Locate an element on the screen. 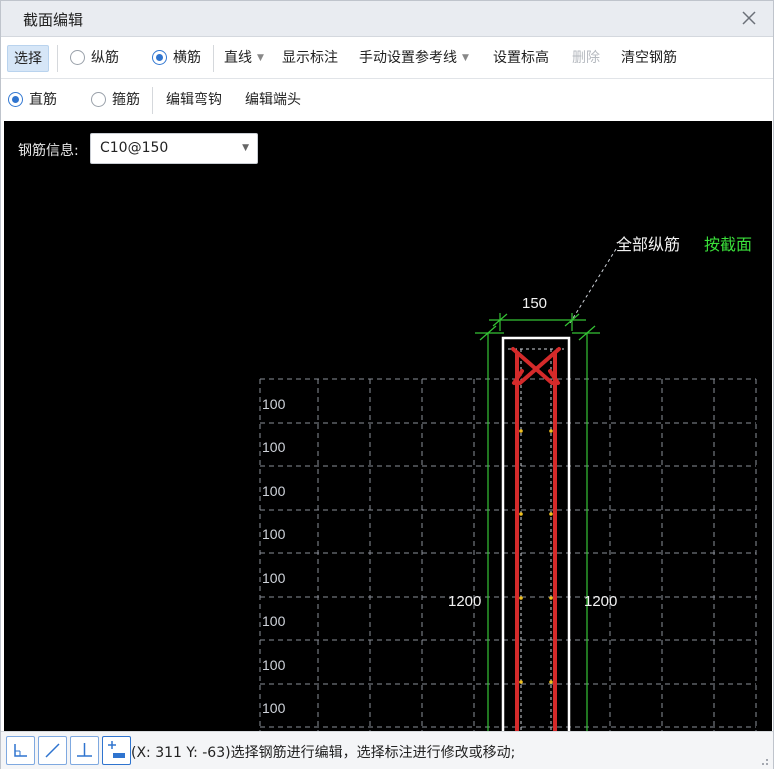 Image resolution: width=774 pixels, height=769 pixels. longitudinal-label: 纵筋 is located at coordinates (105, 58).